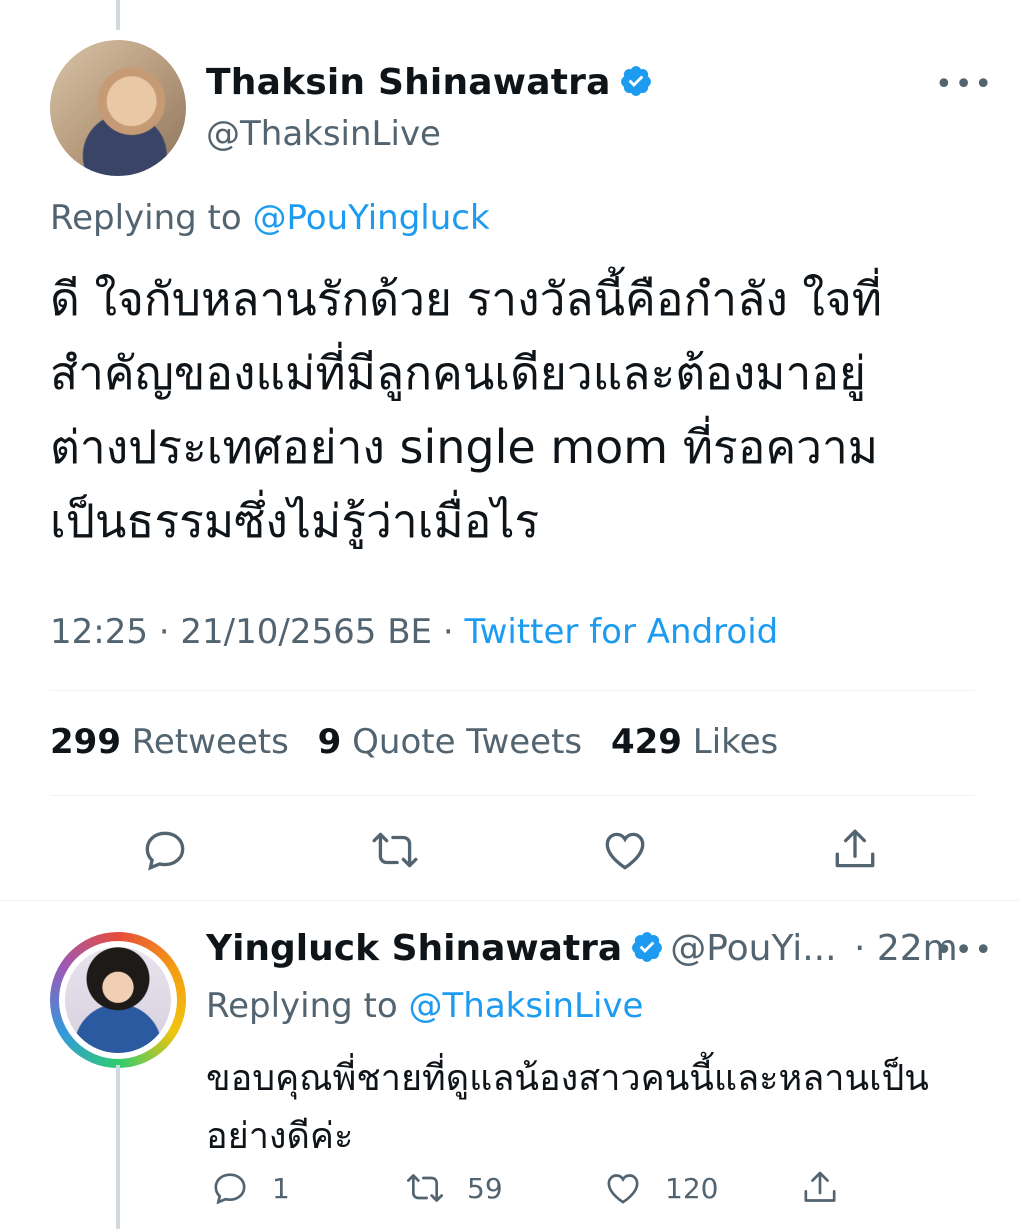  Describe the element at coordinates (660, 1188) in the screenshot. I see `reply-like-button: 120` at that location.